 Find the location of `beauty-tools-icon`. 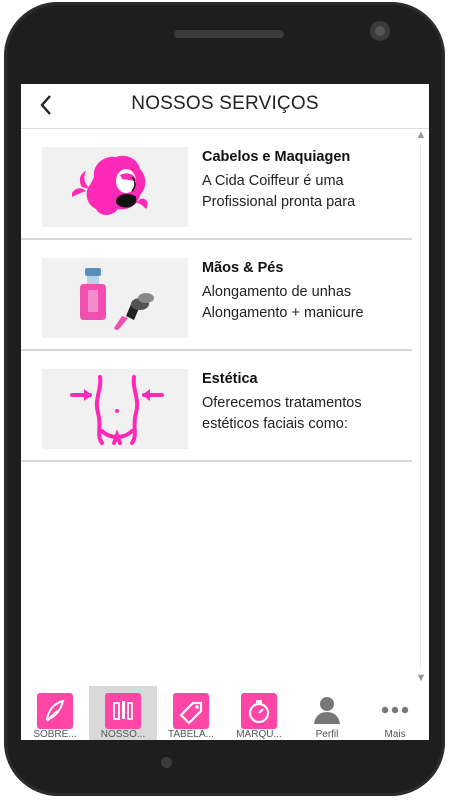

beauty-tools-icon is located at coordinates (123, 711).